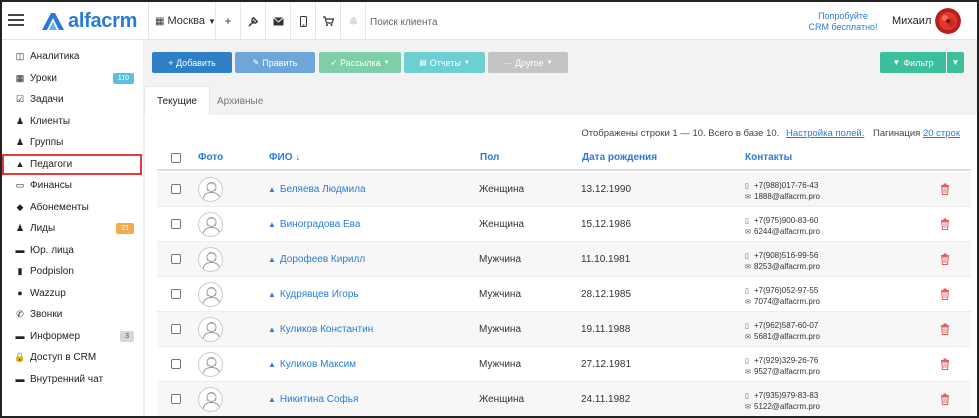  Describe the element at coordinates (72, 57) in the screenshot. I see `sidebar-item-0: ◫ Аналитика` at that location.